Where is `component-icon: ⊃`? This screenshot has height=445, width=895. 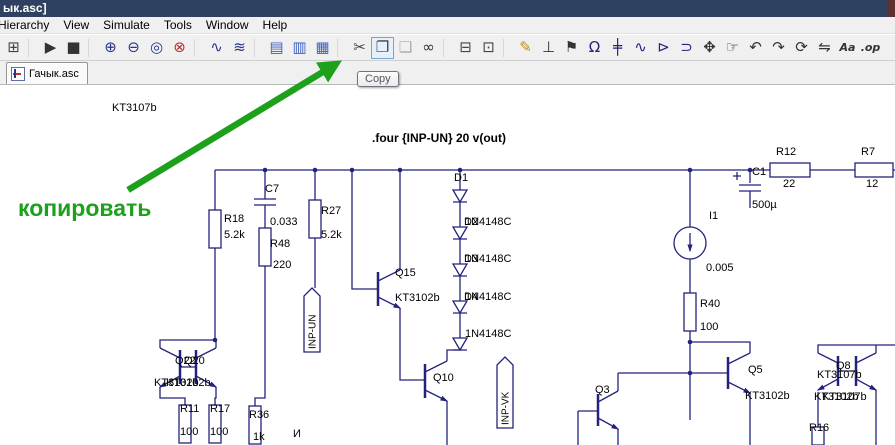
component-icon: ⊃ is located at coordinates (686, 48).